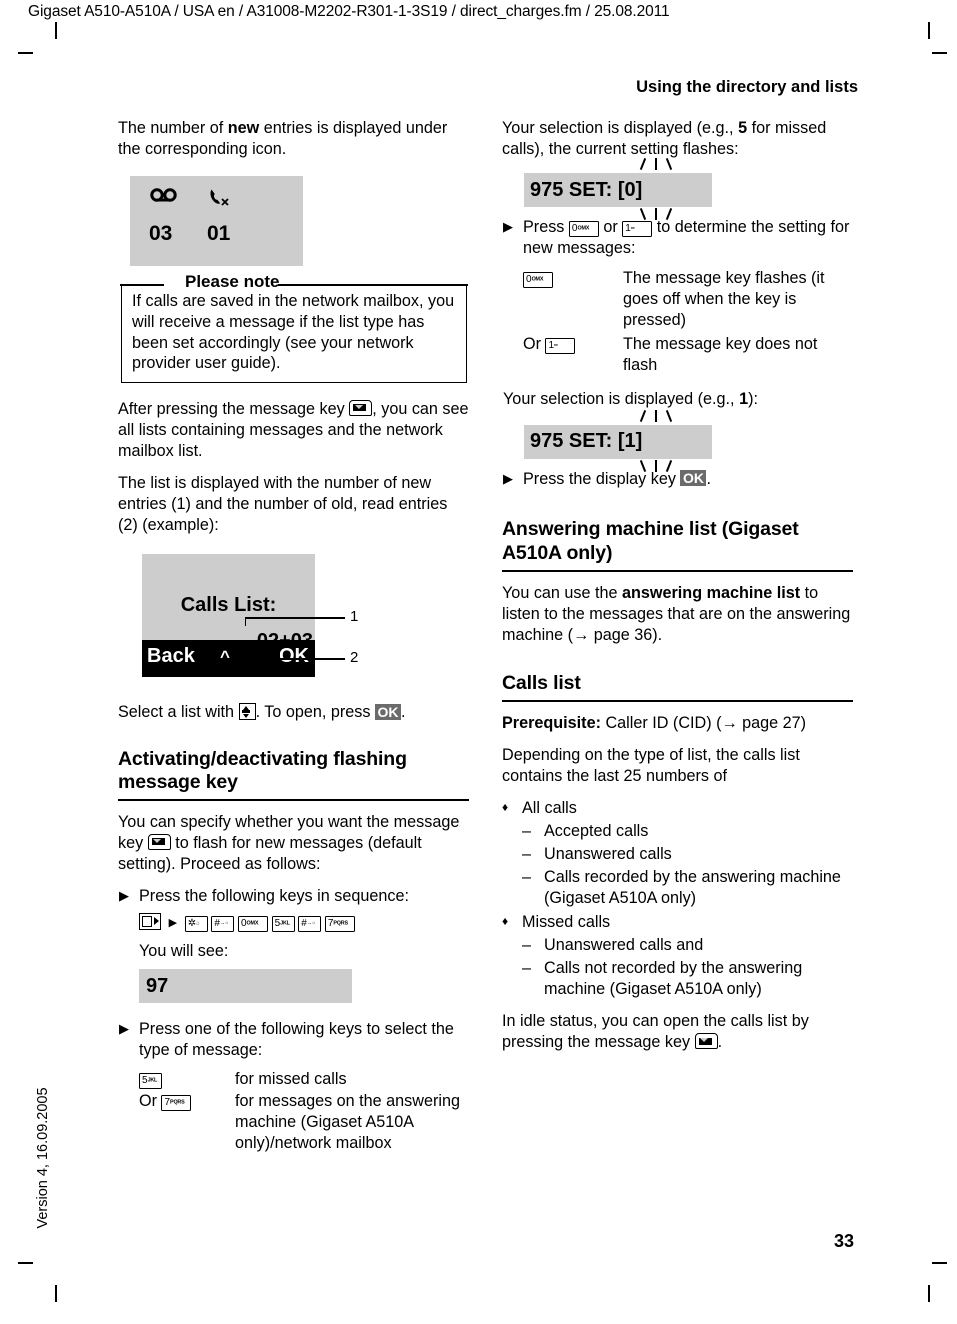  Describe the element at coordinates (720, 1042) in the screenshot. I see `idle-text2: .` at that location.